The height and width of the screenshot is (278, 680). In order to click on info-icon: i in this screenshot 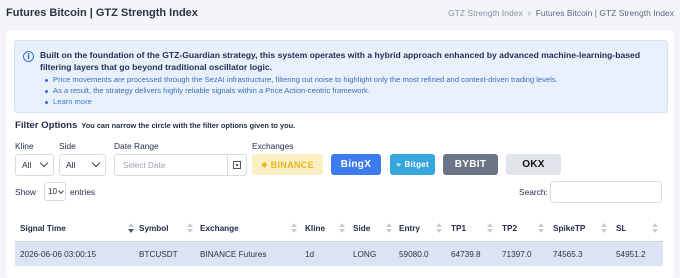, I will do `click(28, 56)`.